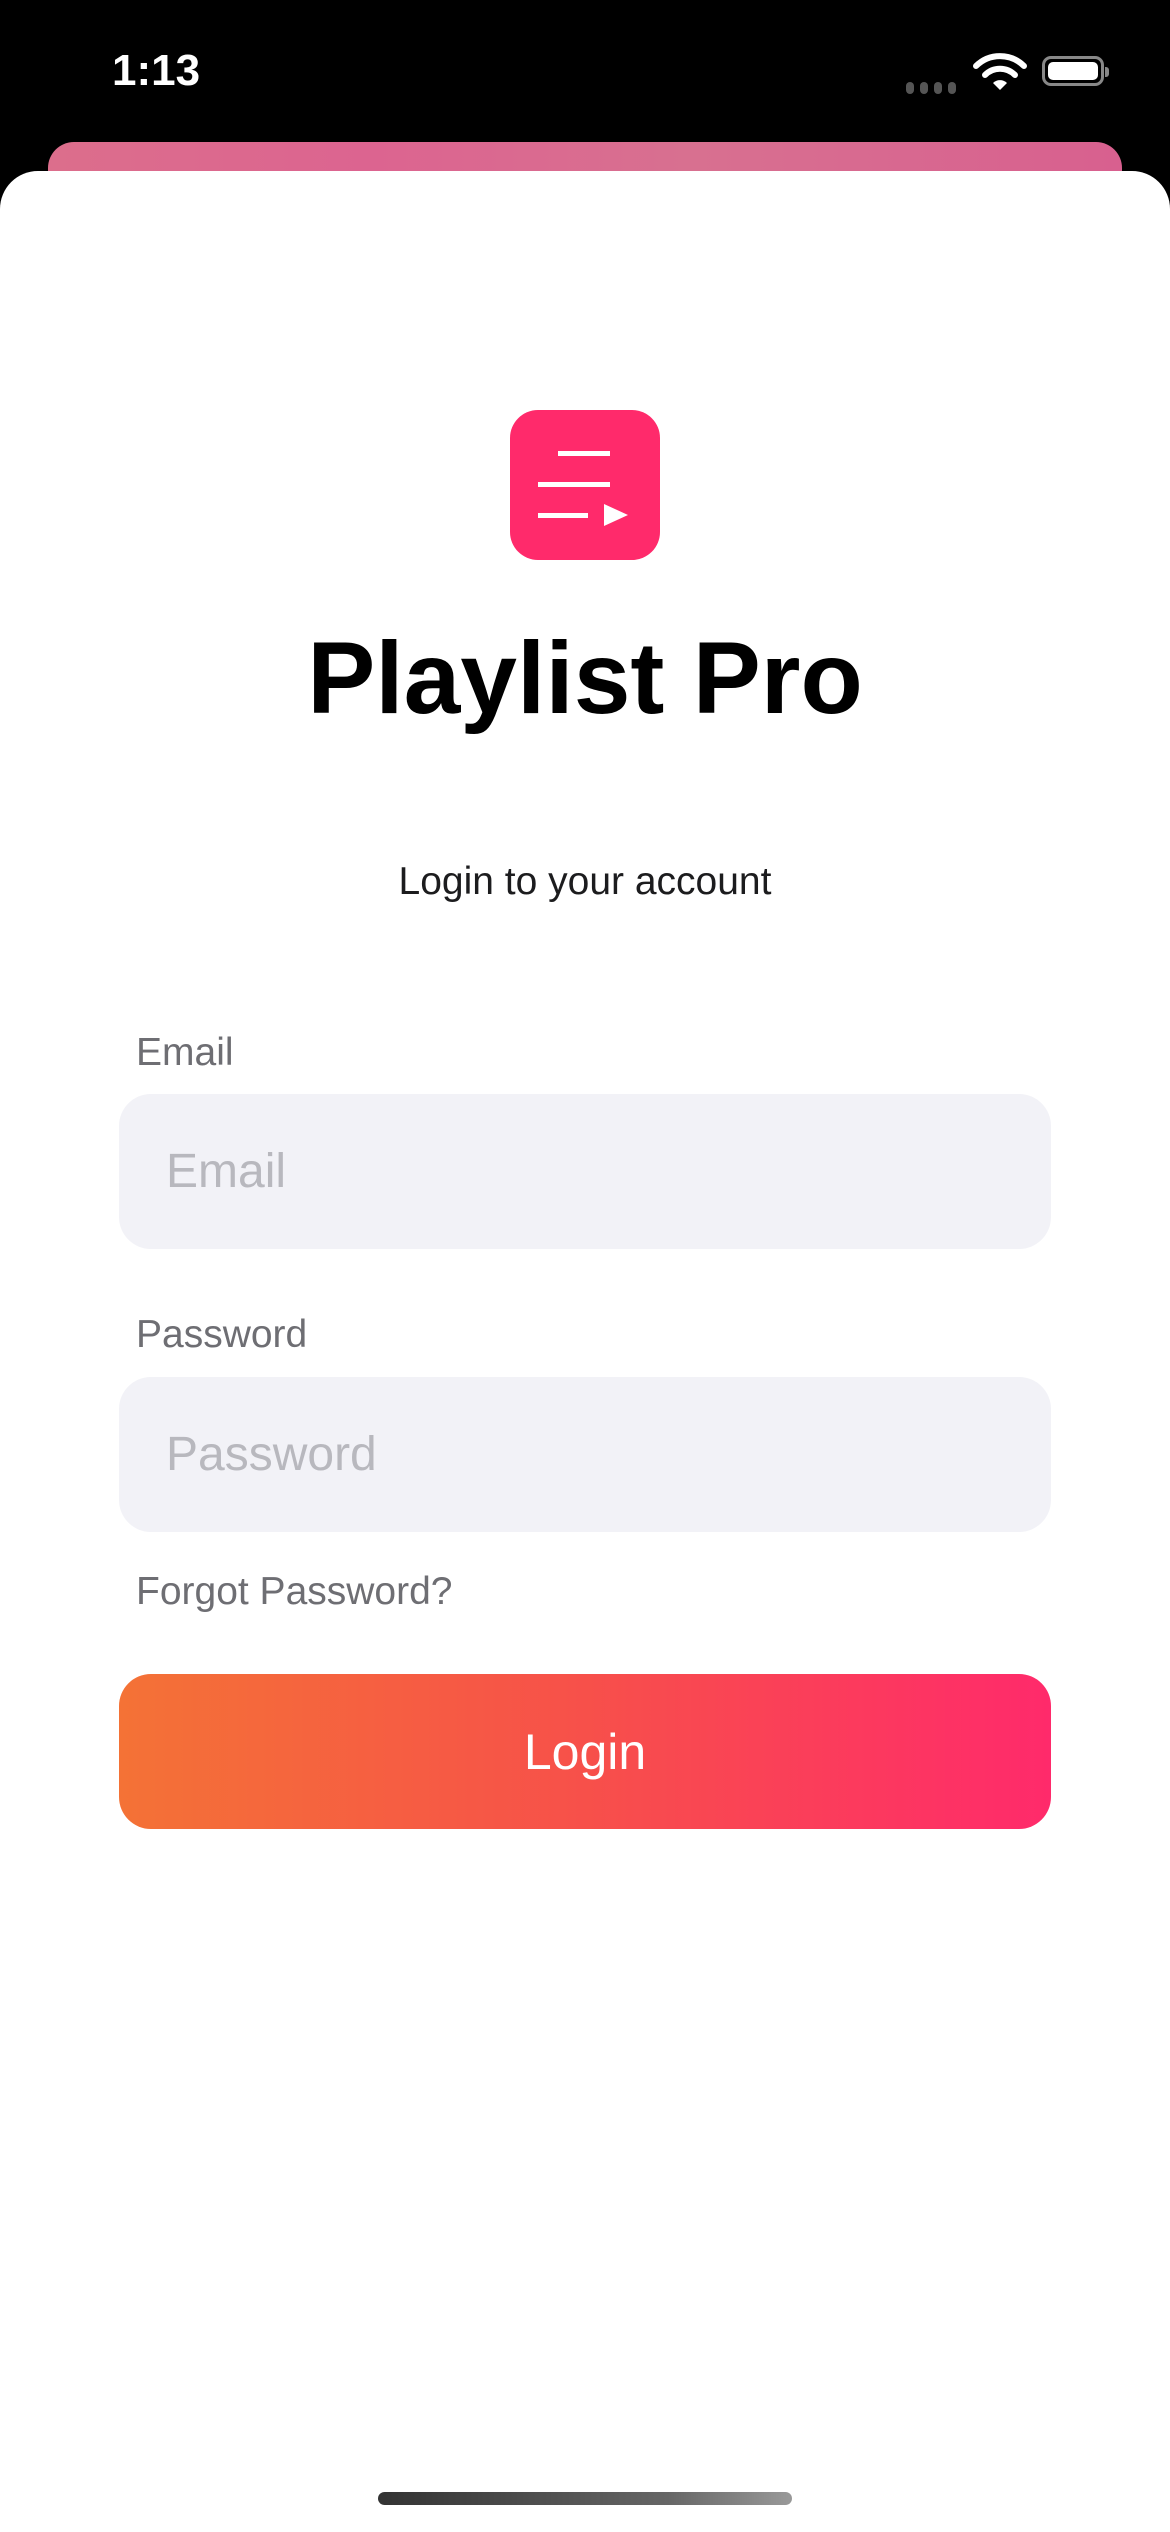 This screenshot has width=1170, height=2532. Describe the element at coordinates (585, 1171) in the screenshot. I see `email-field` at that location.